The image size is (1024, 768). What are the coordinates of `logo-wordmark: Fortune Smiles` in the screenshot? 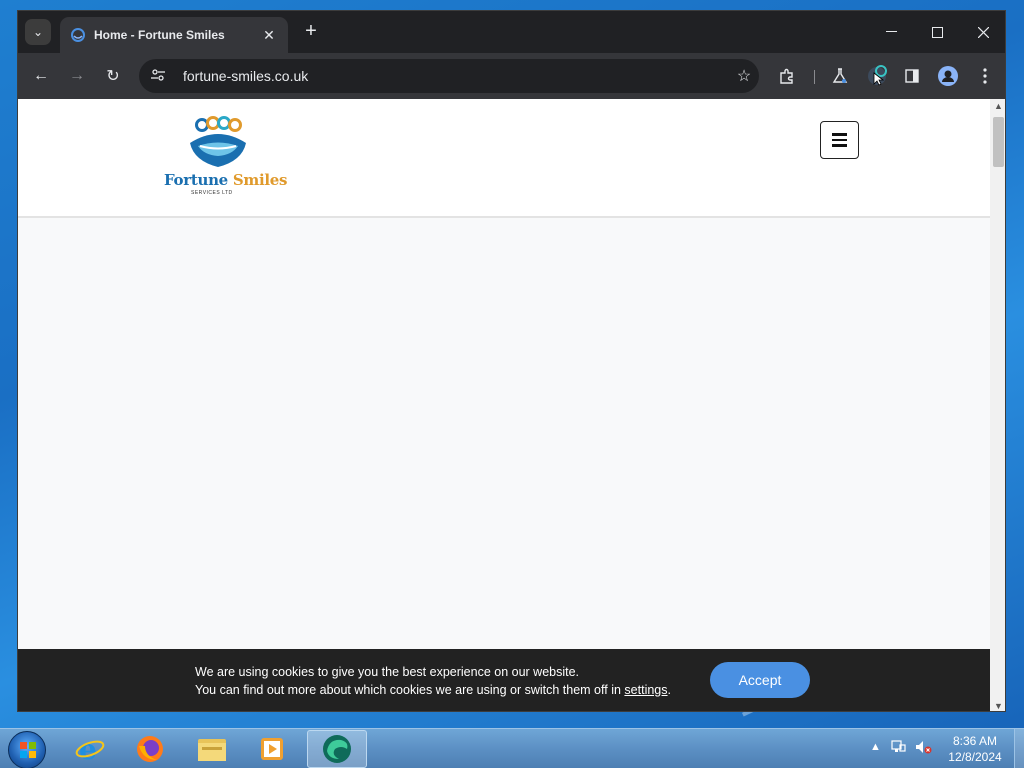 It's located at (225, 180).